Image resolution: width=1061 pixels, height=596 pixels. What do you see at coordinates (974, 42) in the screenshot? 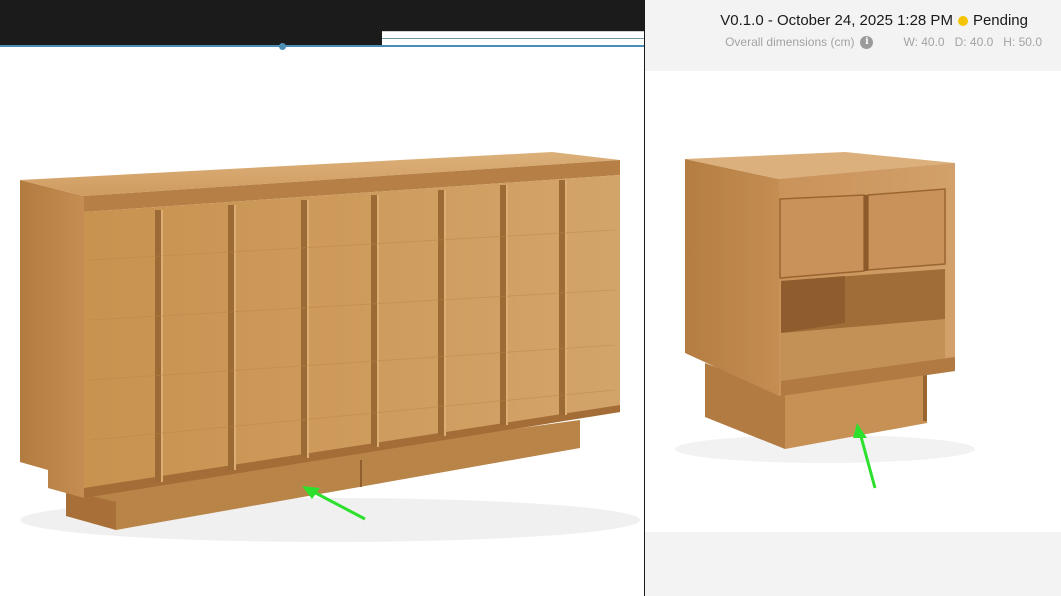
I see `dimension-depth: D: 40.0` at bounding box center [974, 42].